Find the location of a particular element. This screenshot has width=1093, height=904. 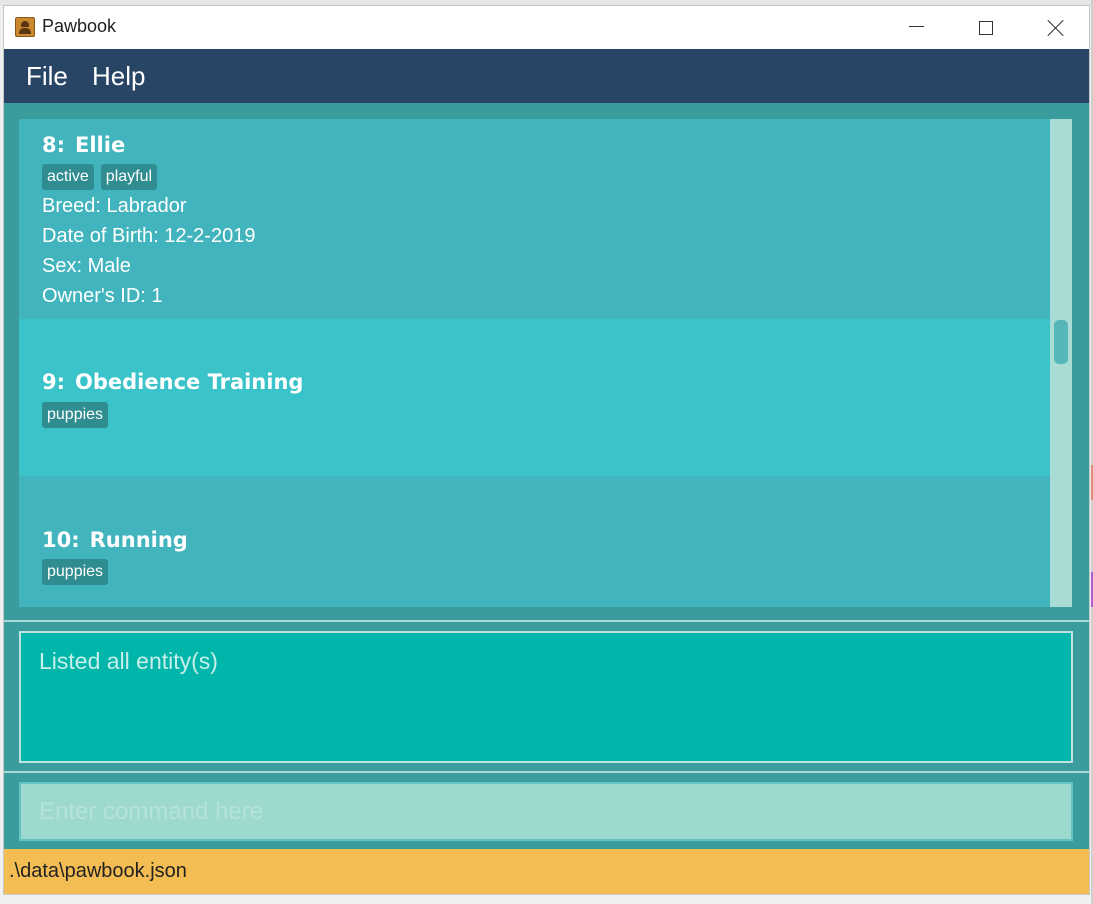

close-button is located at coordinates (1056, 27).